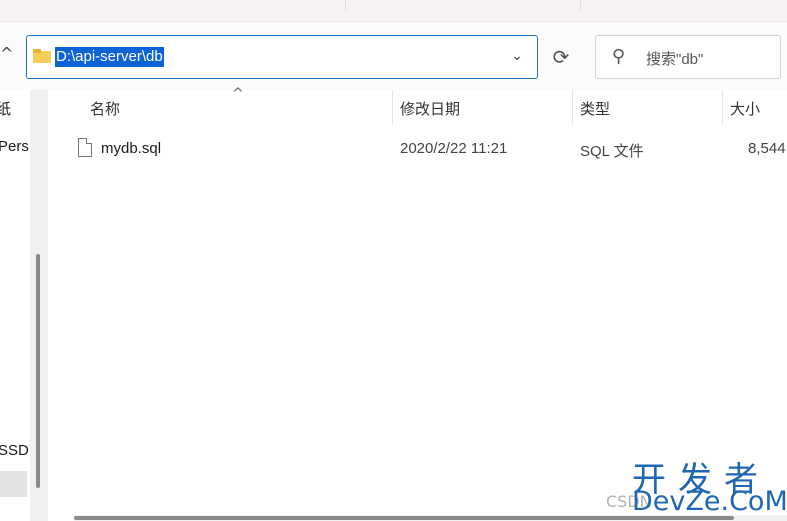  Describe the element at coordinates (15, 305) in the screenshot. I see `navigation-pane: 纸 Pers SSD` at that location.